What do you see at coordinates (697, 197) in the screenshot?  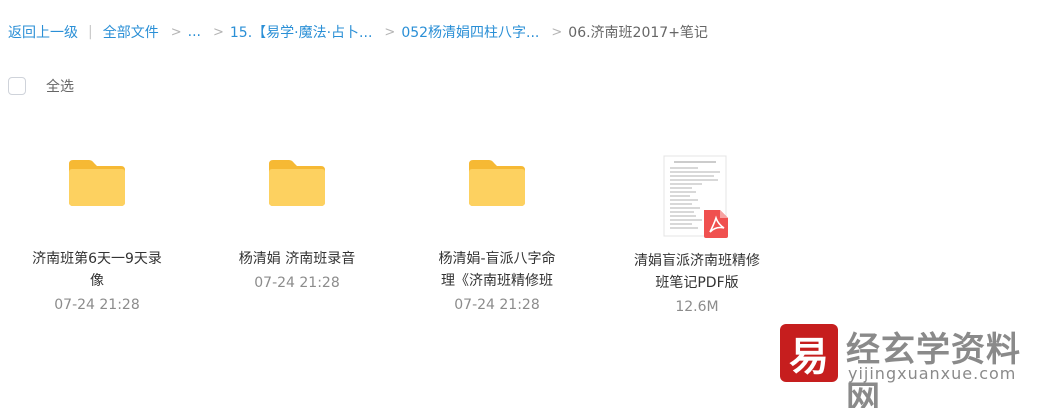 I see `pdf-file-icon` at bounding box center [697, 197].